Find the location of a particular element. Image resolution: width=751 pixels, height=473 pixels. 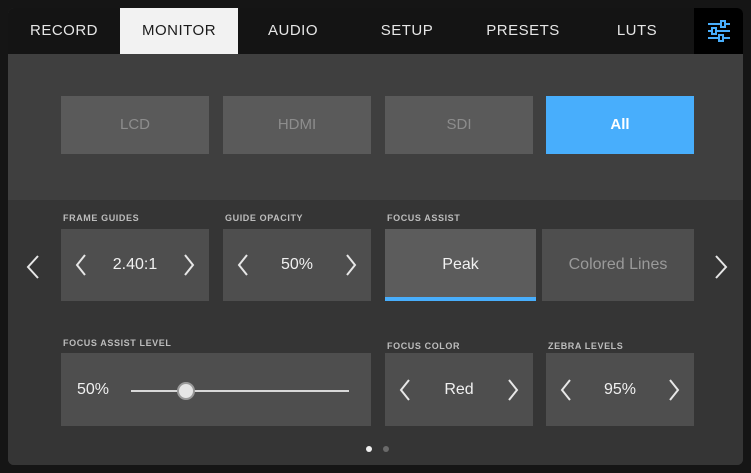

tab-bar: RECORD MONITOR AUDIO SETUP PRESETS LUTS is located at coordinates (375, 31).